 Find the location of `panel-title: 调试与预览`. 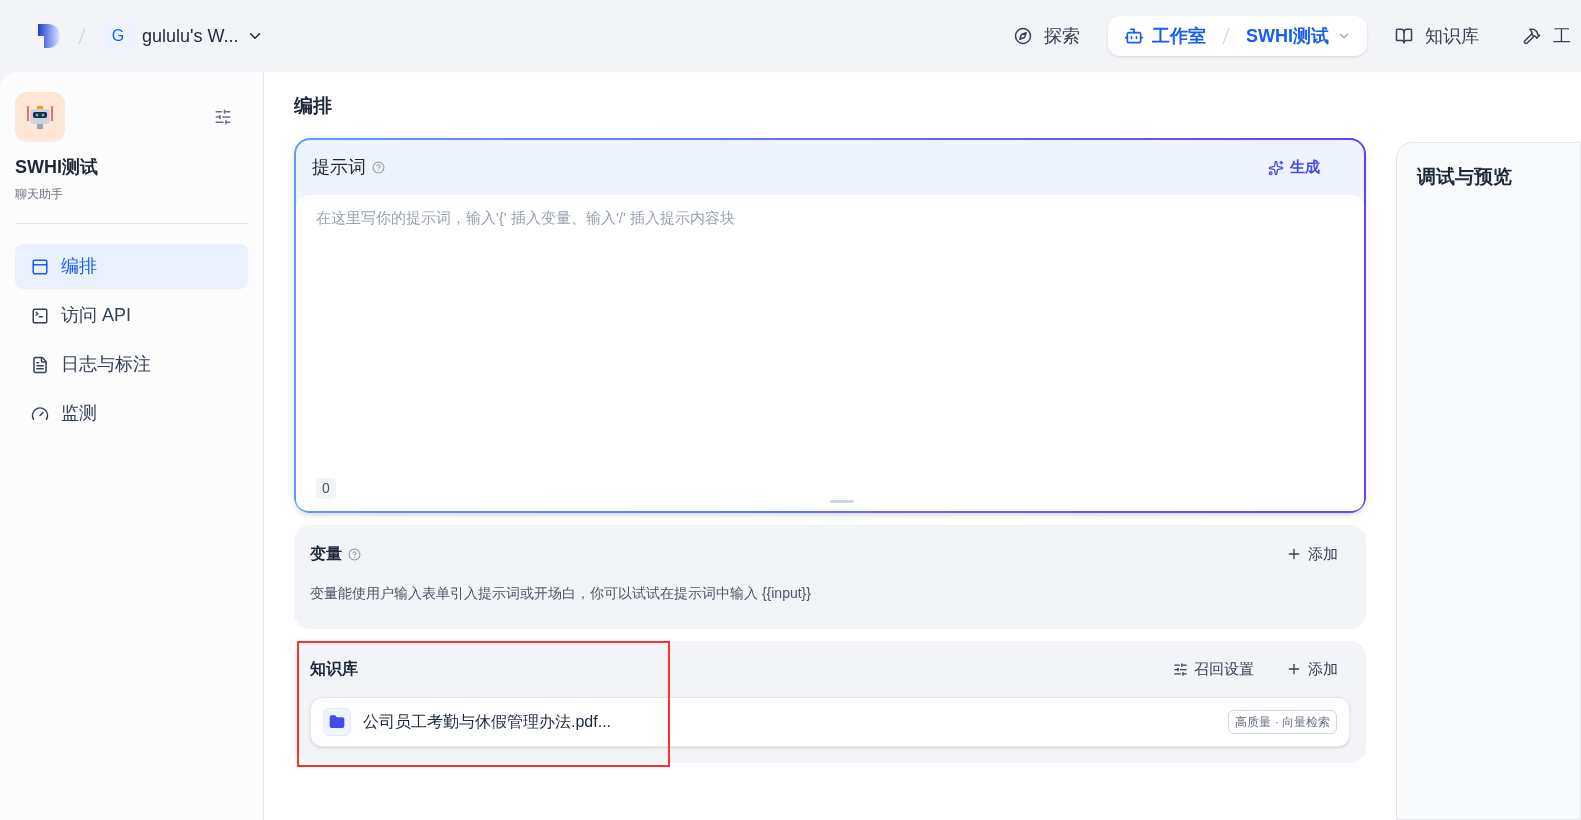

panel-title: 调试与预览 is located at coordinates (1465, 177).